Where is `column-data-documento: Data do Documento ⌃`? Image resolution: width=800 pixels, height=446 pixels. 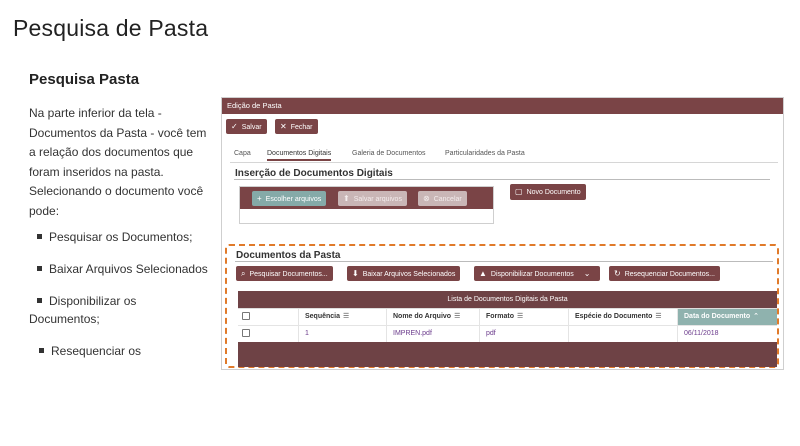
column-data-documento: Data do Documento ⌃ is located at coordinates (727, 317).